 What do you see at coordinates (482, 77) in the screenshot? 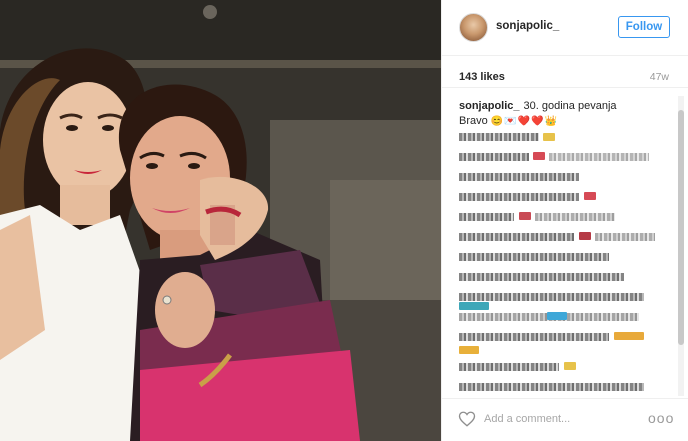
I see `likes-count: 143 likes` at bounding box center [482, 77].